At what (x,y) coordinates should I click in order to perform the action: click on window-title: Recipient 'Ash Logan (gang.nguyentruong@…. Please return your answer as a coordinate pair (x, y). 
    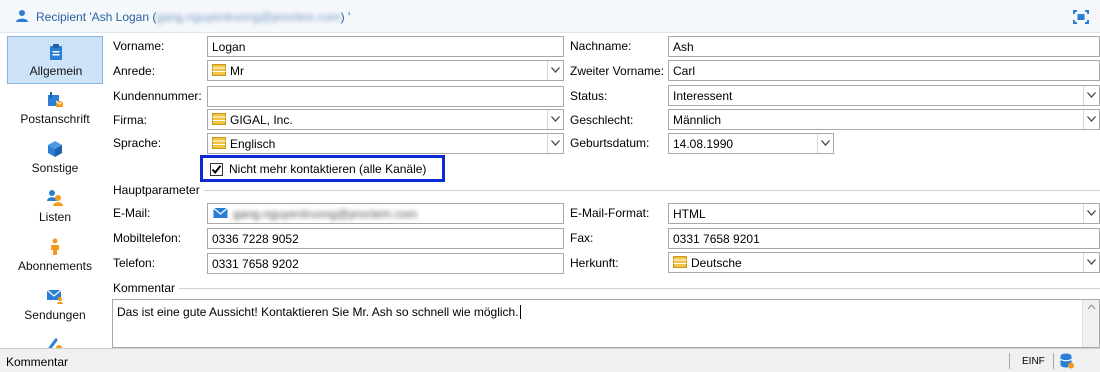
    Looking at the image, I should click on (193, 17).